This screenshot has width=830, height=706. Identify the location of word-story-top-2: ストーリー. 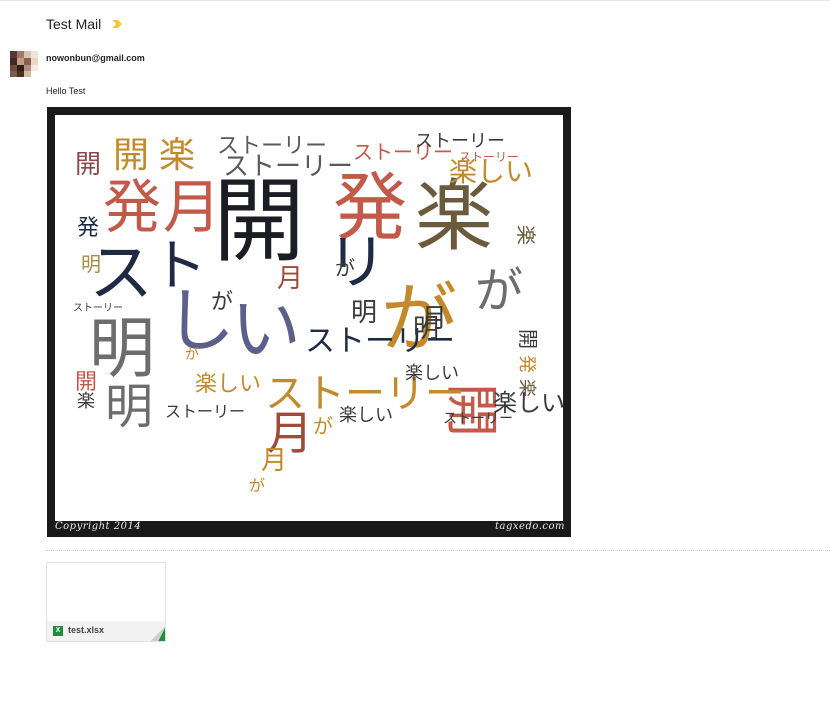
(288, 167).